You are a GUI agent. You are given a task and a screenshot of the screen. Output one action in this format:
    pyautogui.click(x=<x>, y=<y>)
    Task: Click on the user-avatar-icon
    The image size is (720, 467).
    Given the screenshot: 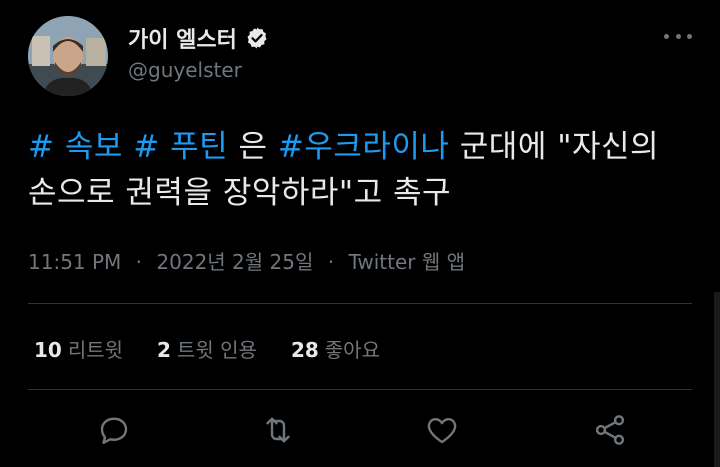 What is the action you would take?
    pyautogui.click(x=68, y=56)
    